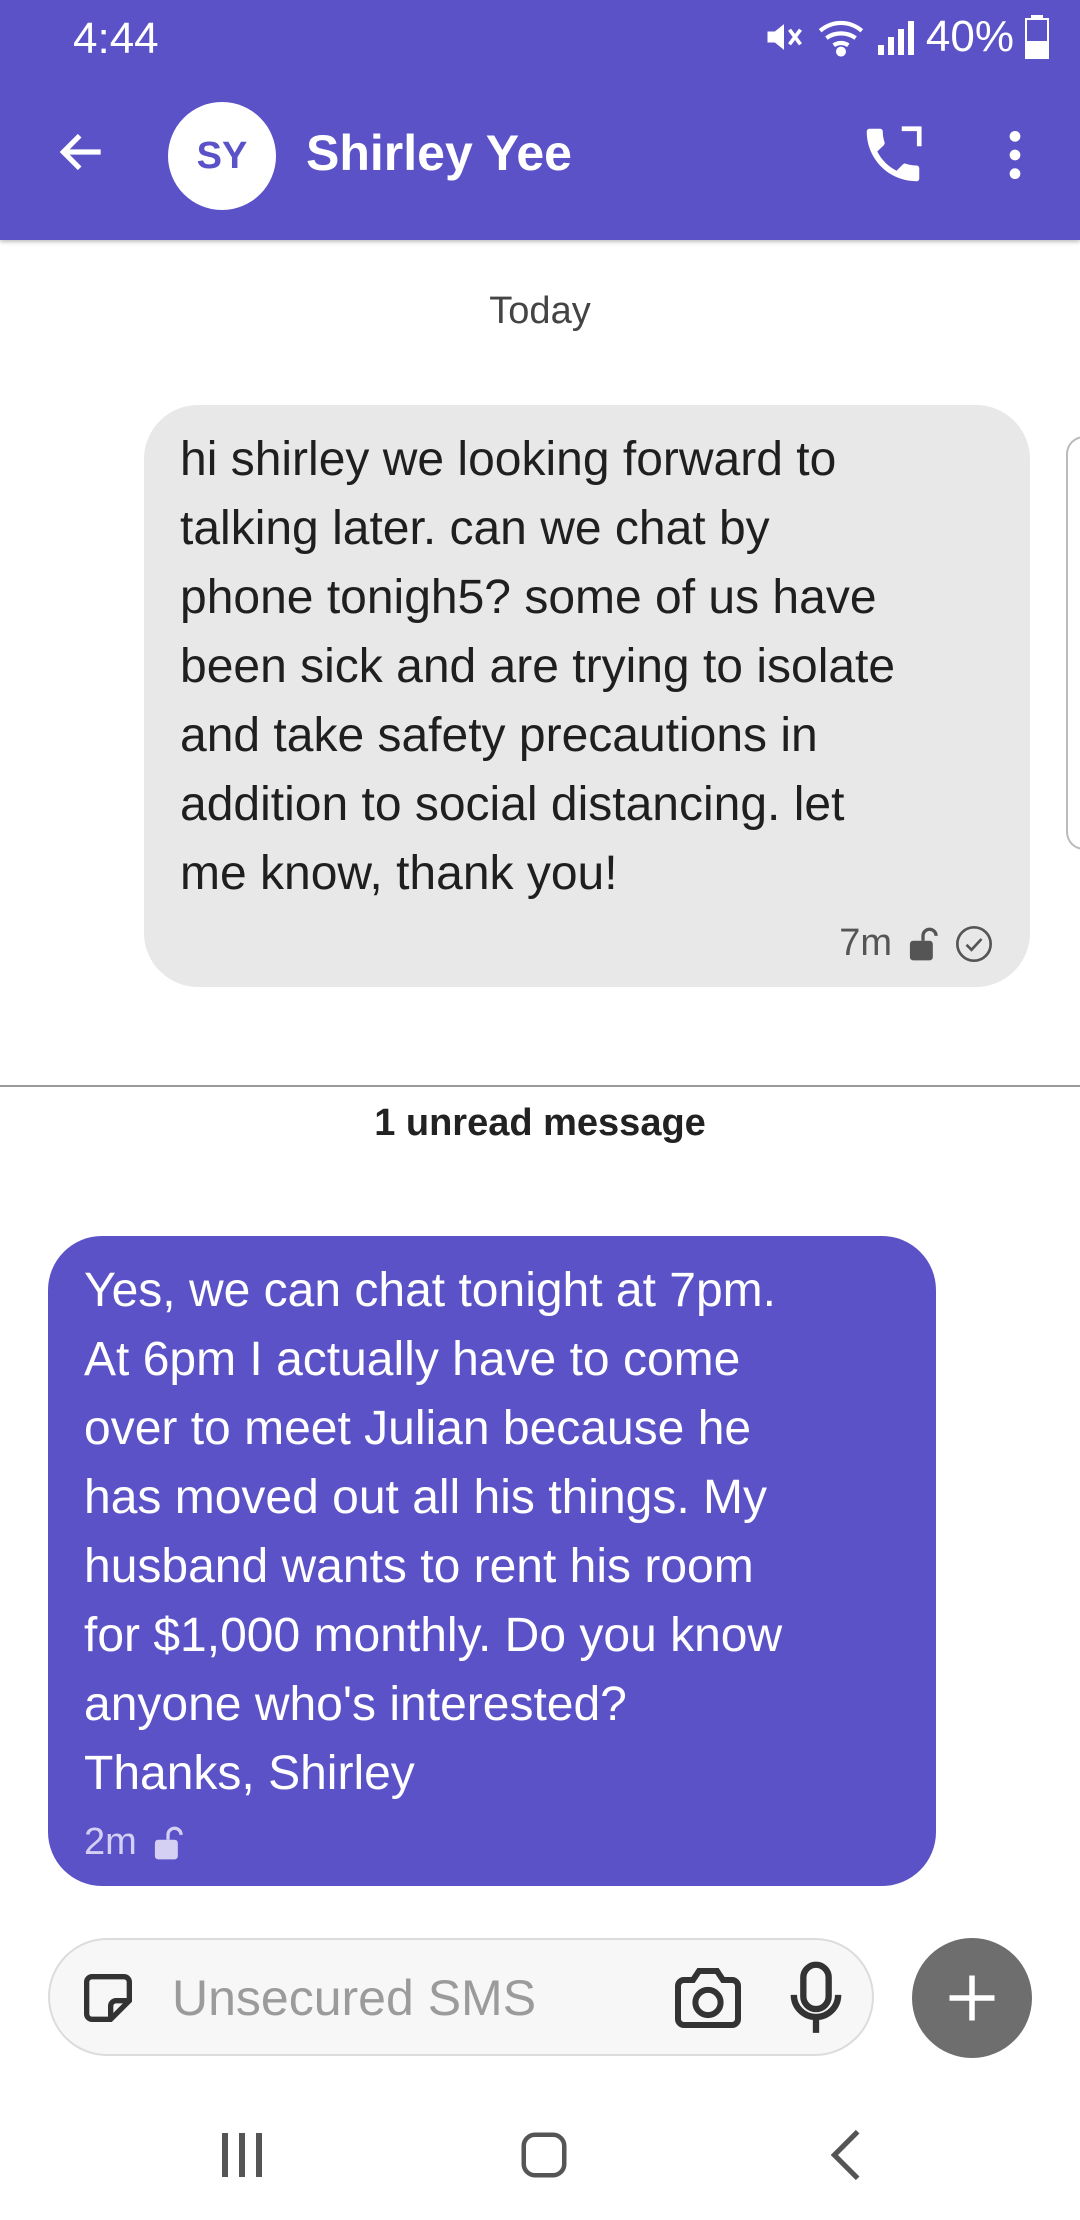 The height and width of the screenshot is (2220, 1080). I want to click on back-button, so click(82, 152).